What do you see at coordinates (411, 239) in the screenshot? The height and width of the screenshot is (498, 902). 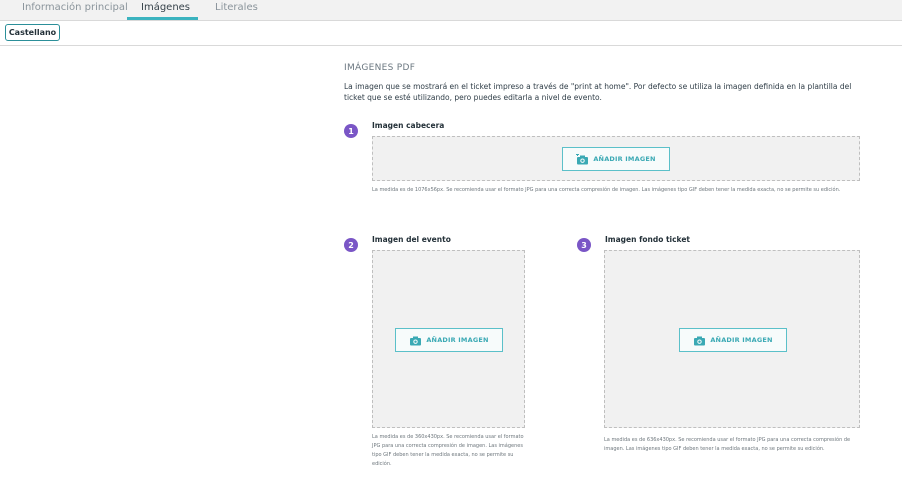 I see `label-imagen-evento: Imagen del evento` at bounding box center [411, 239].